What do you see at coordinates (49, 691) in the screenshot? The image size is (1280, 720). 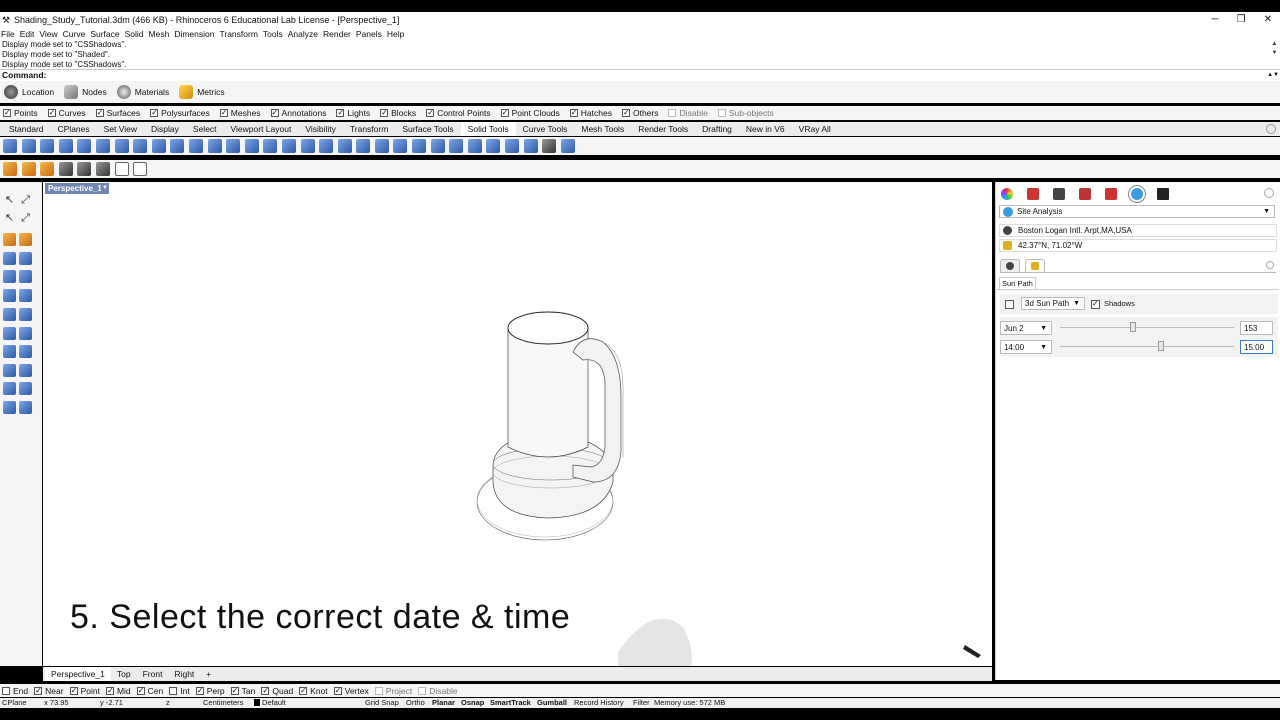 I see `osnap-near: Near` at bounding box center [49, 691].